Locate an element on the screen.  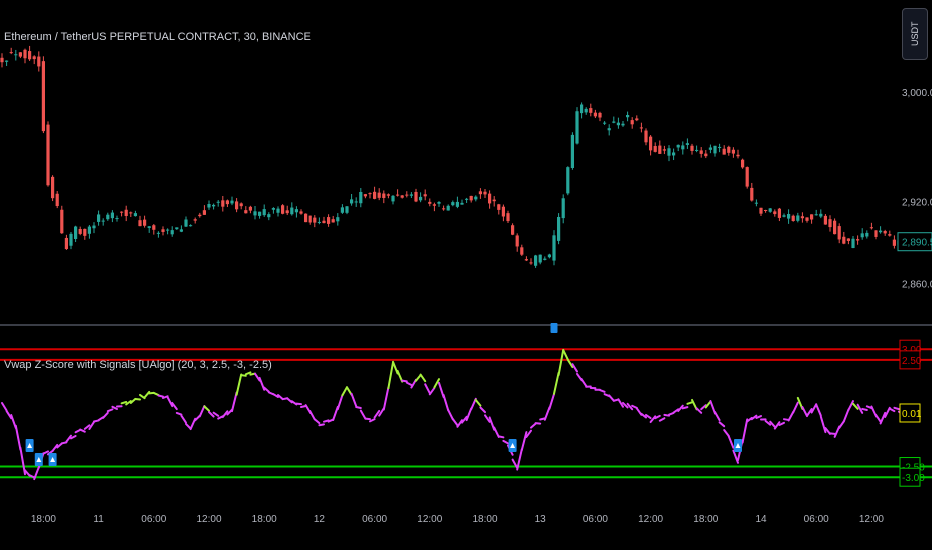
price-tick-label: 2,920.00 is located at coordinates (917, 202).